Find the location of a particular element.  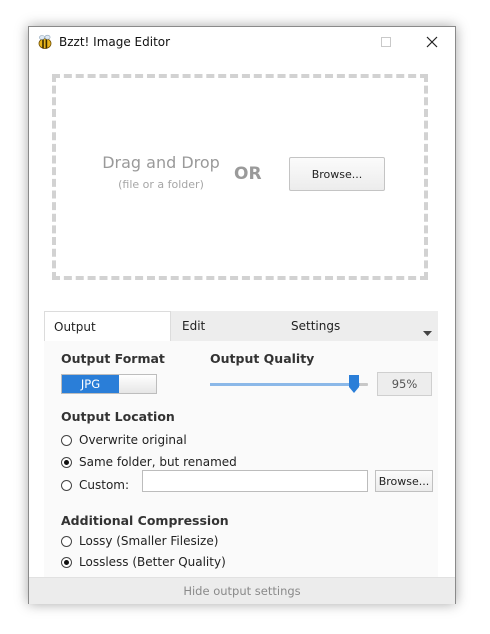

tab-settings: Settings is located at coordinates (315, 326).